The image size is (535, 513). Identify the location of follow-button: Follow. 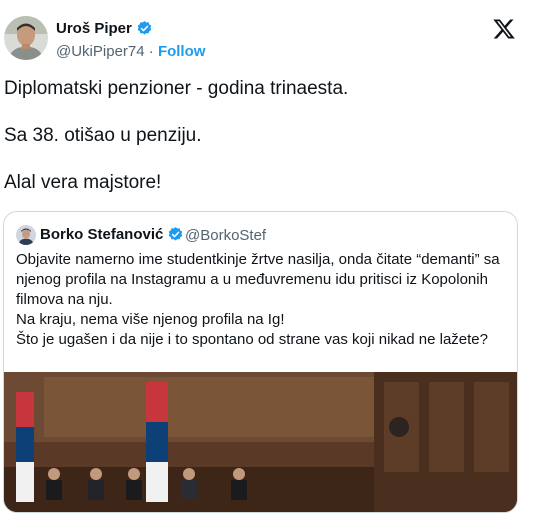
(182, 51).